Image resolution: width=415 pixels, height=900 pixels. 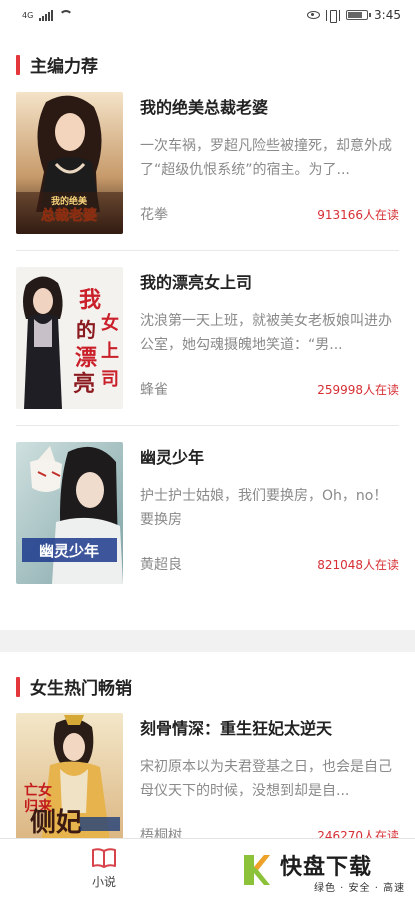 I want to click on reader-count: 913166人在读, so click(x=358, y=215).